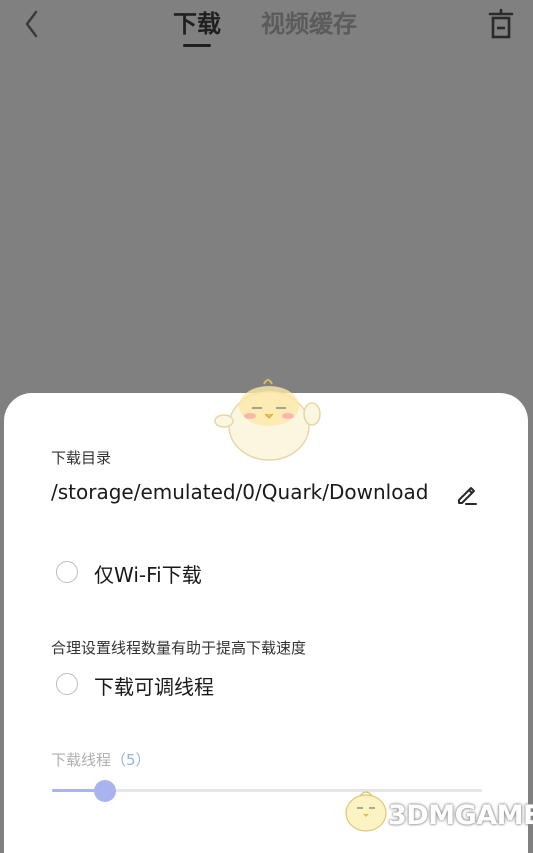 The height and width of the screenshot is (853, 533). What do you see at coordinates (501, 24) in the screenshot?
I see `trash-icon` at bounding box center [501, 24].